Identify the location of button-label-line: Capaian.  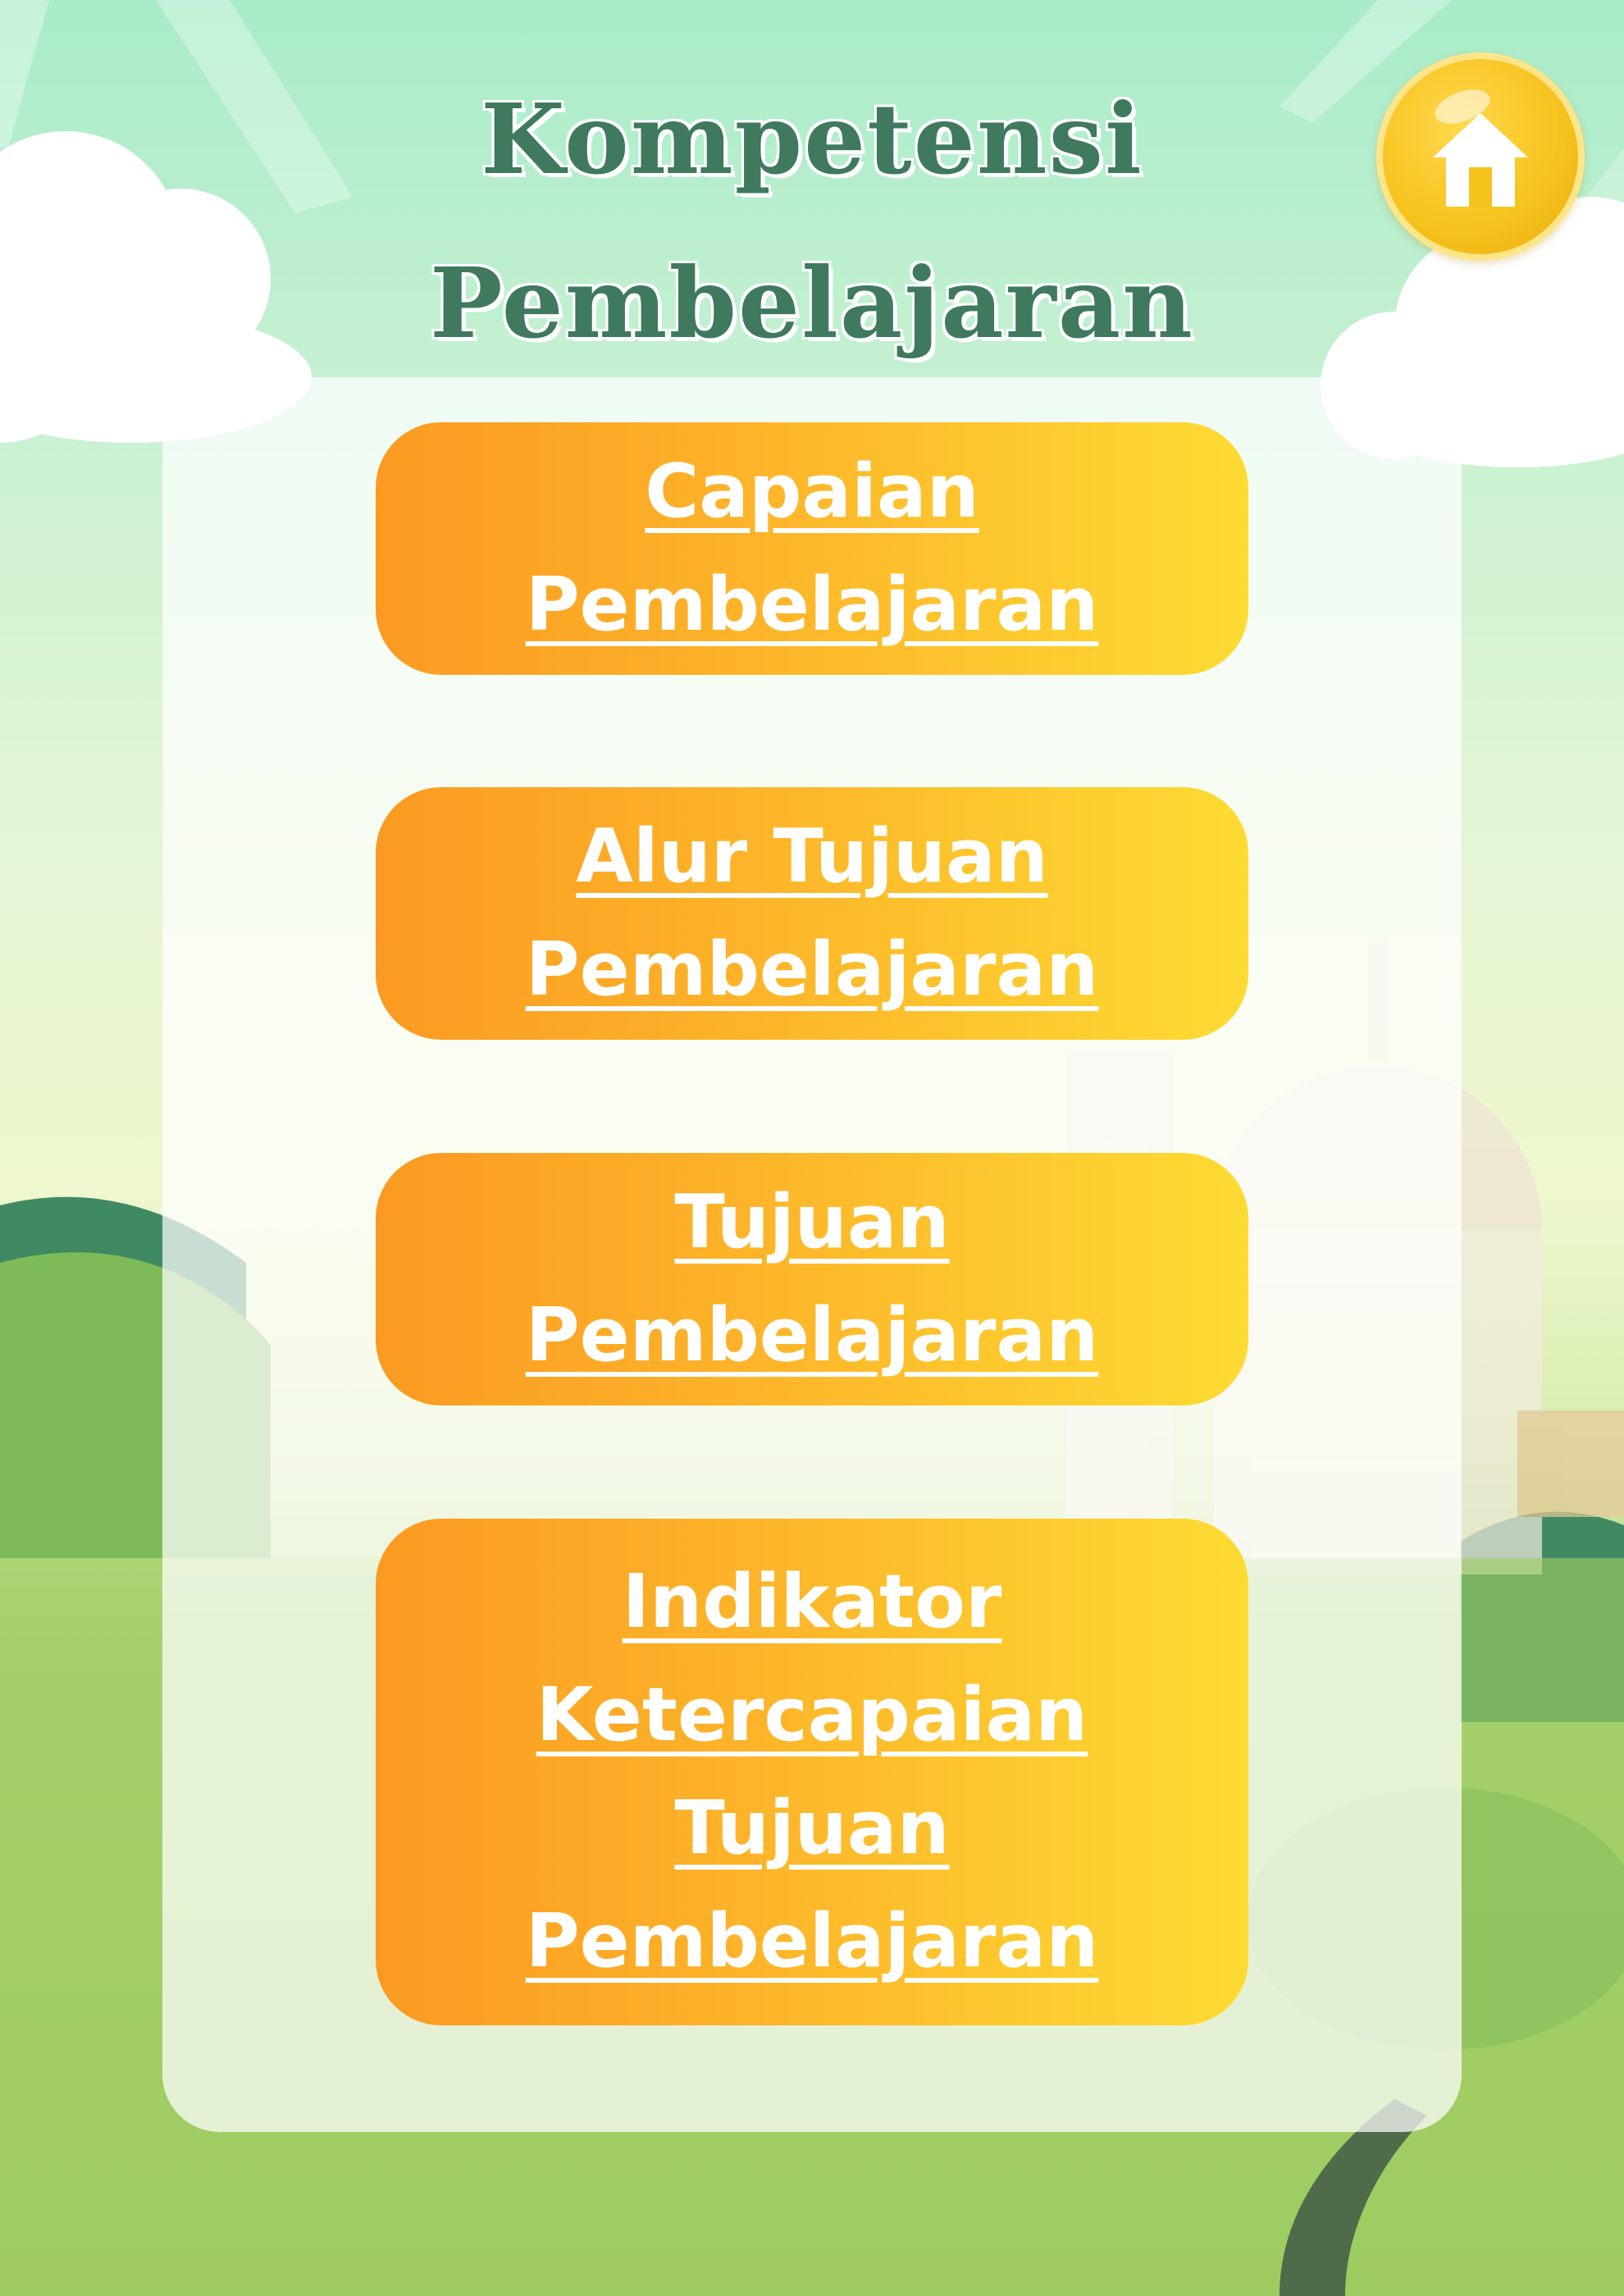
(812, 492).